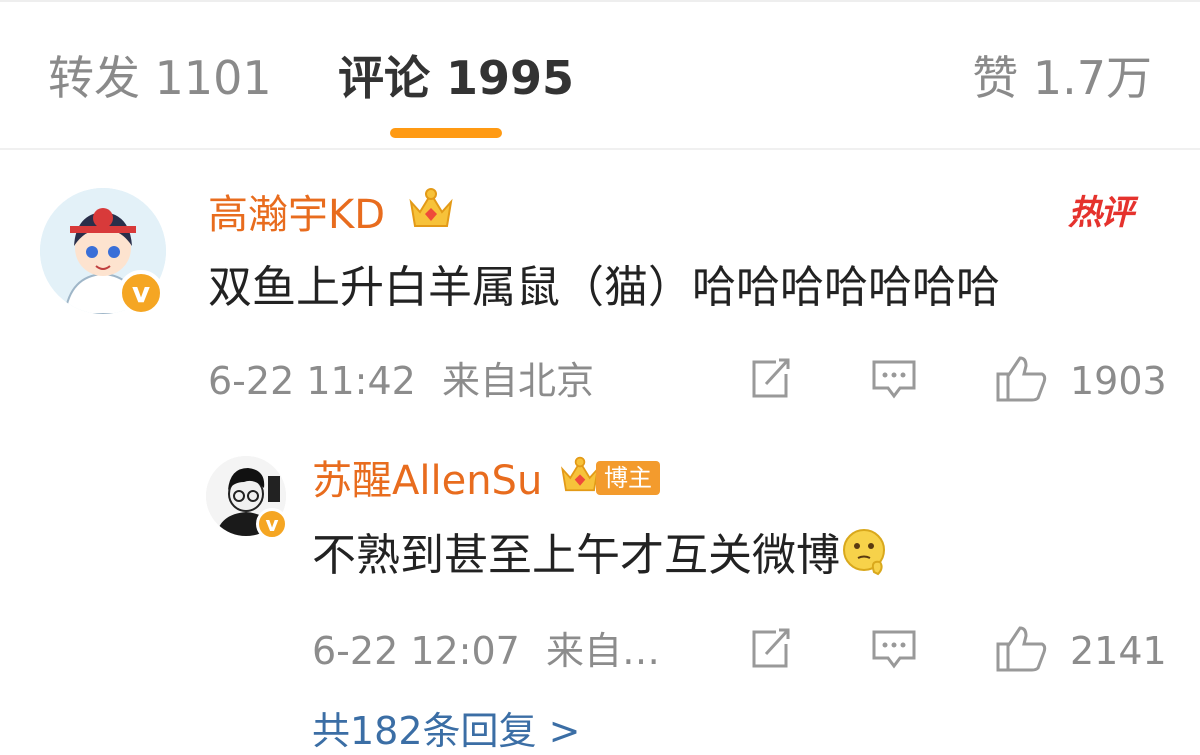 The width and height of the screenshot is (1200, 755). What do you see at coordinates (431, 207) in the screenshot?
I see `crown-icon` at bounding box center [431, 207].